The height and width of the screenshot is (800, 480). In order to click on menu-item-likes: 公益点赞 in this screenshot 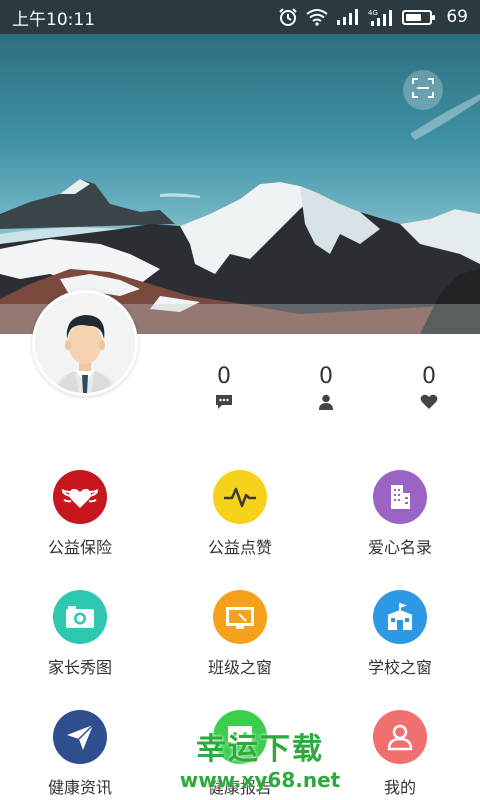, I will do `click(240, 514)`.